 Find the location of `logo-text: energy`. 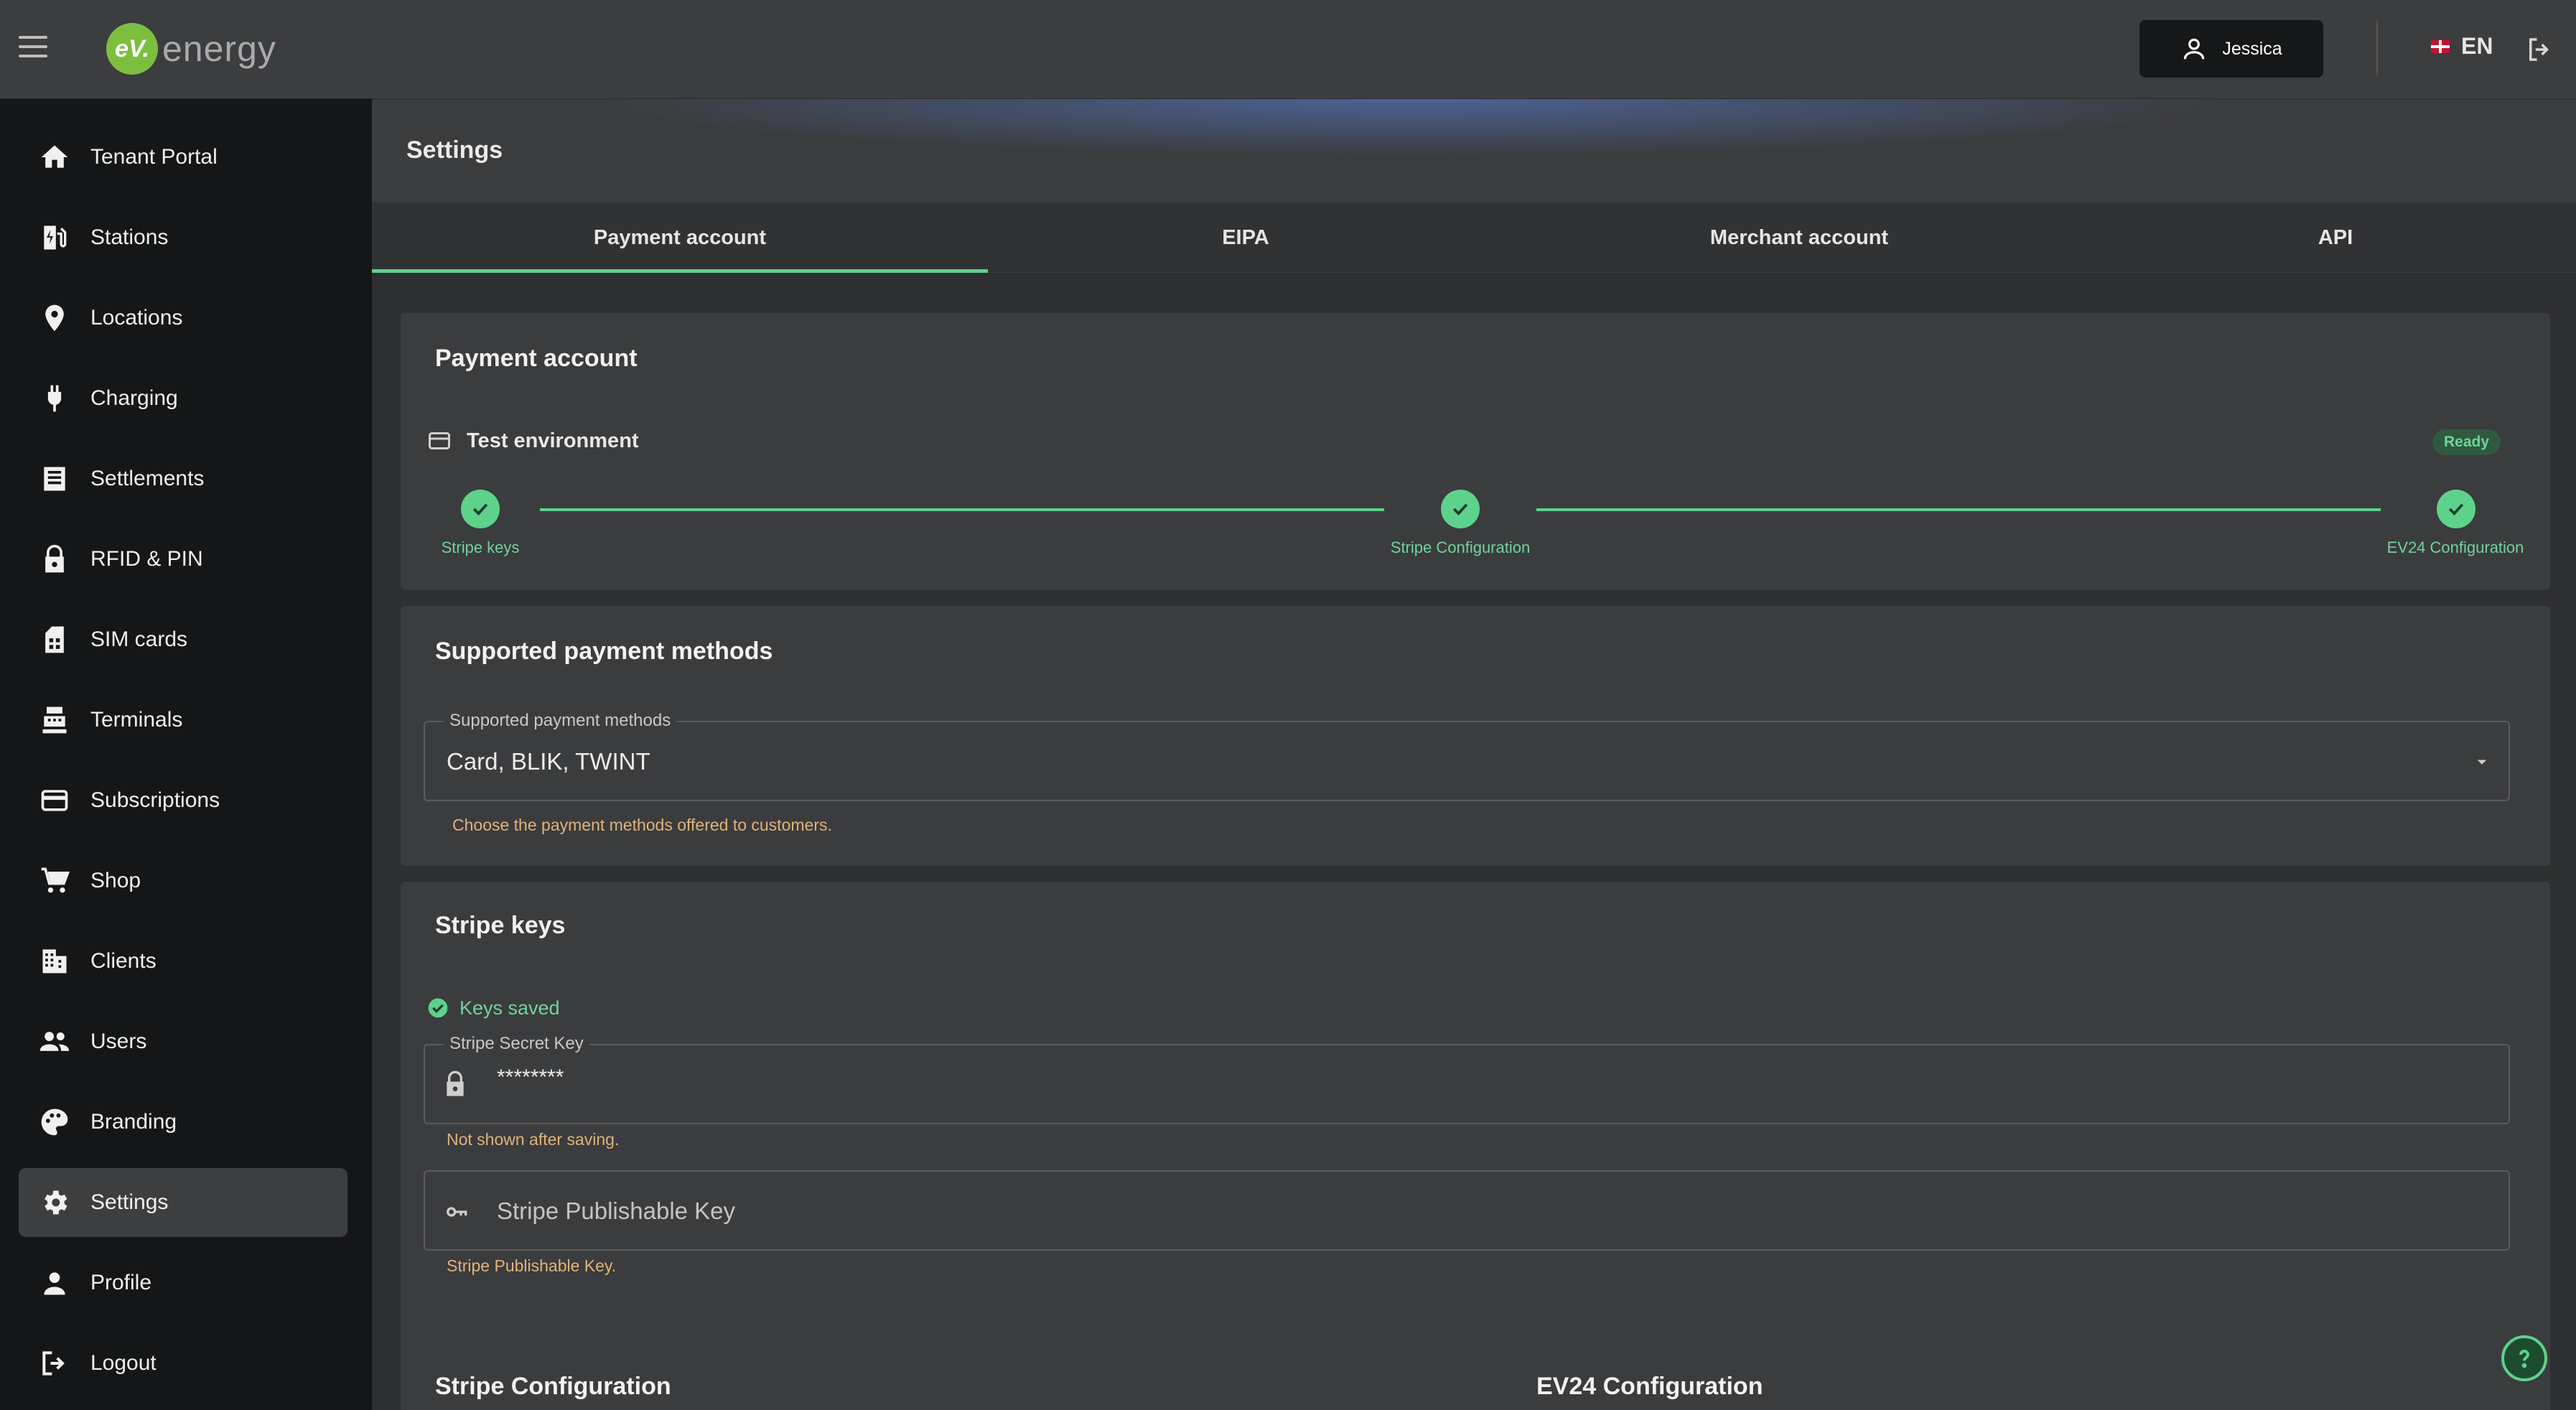

logo-text: energy is located at coordinates (219, 49).